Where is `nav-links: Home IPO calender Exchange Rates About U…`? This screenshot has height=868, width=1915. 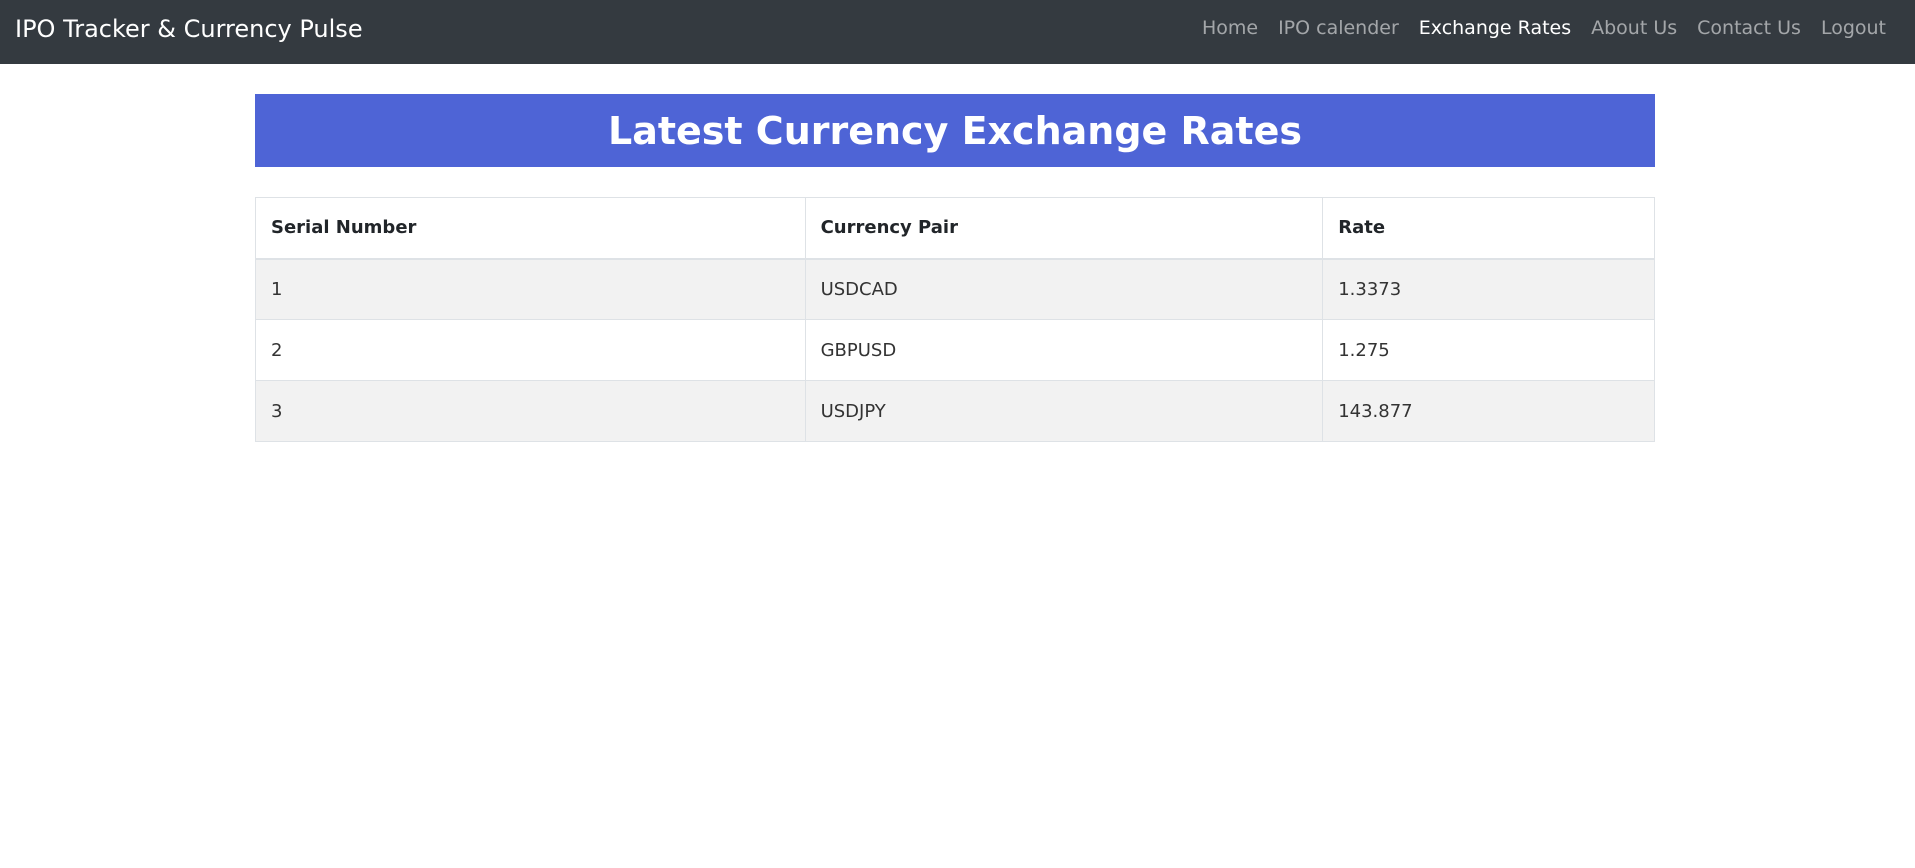 nav-links: Home IPO calender Exchange Rates About U… is located at coordinates (1534, 28).